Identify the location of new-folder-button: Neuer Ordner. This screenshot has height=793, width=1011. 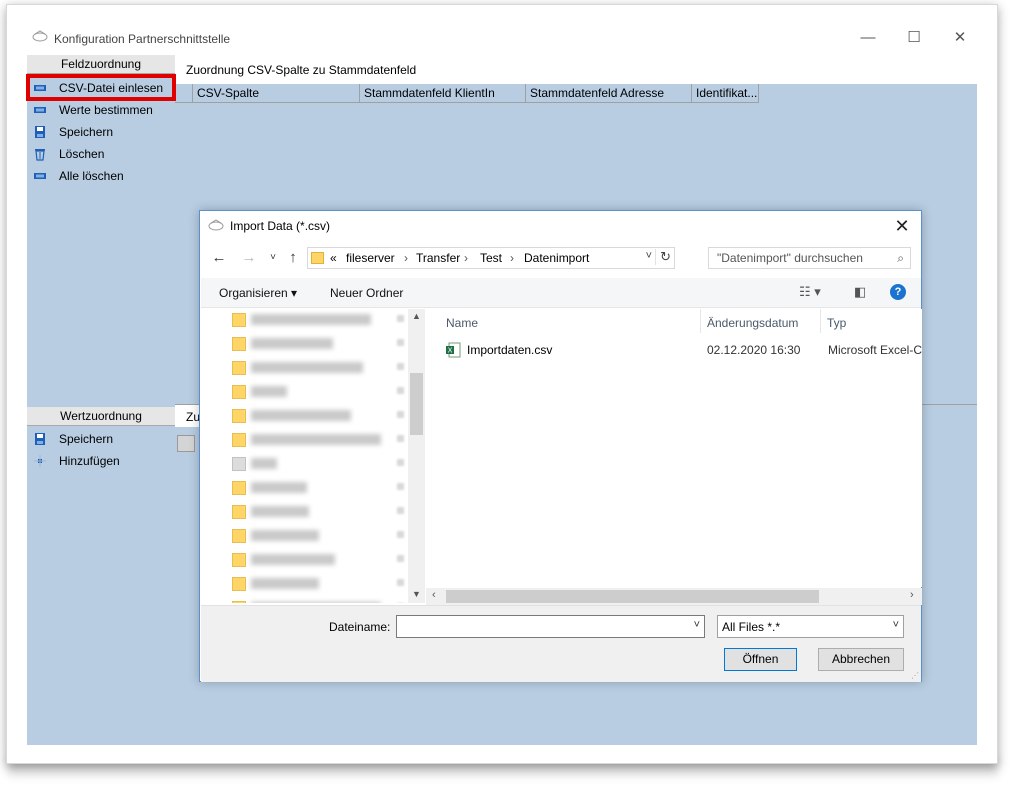
(366, 293).